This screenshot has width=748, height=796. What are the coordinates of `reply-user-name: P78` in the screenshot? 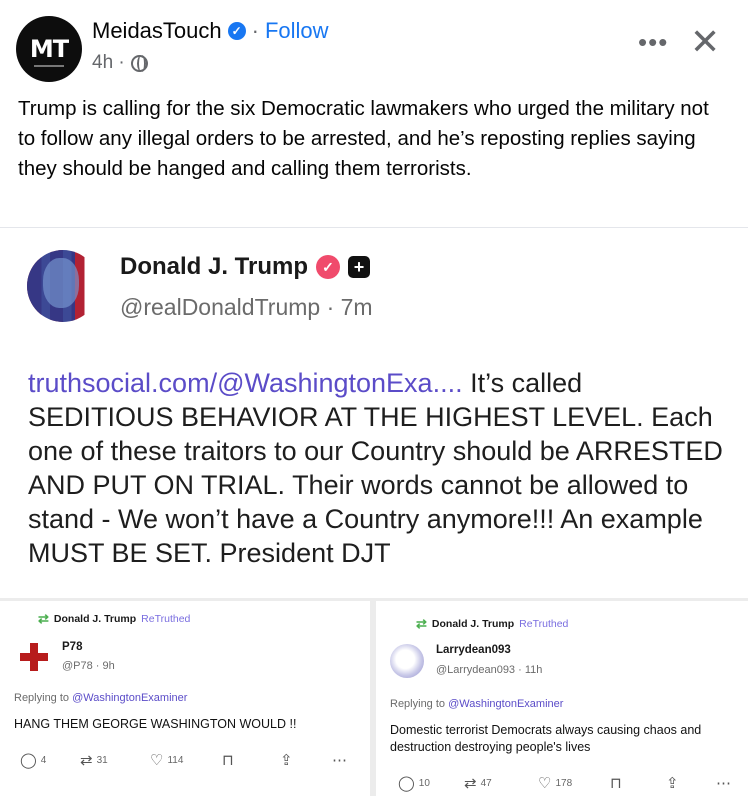 It's located at (72, 647).